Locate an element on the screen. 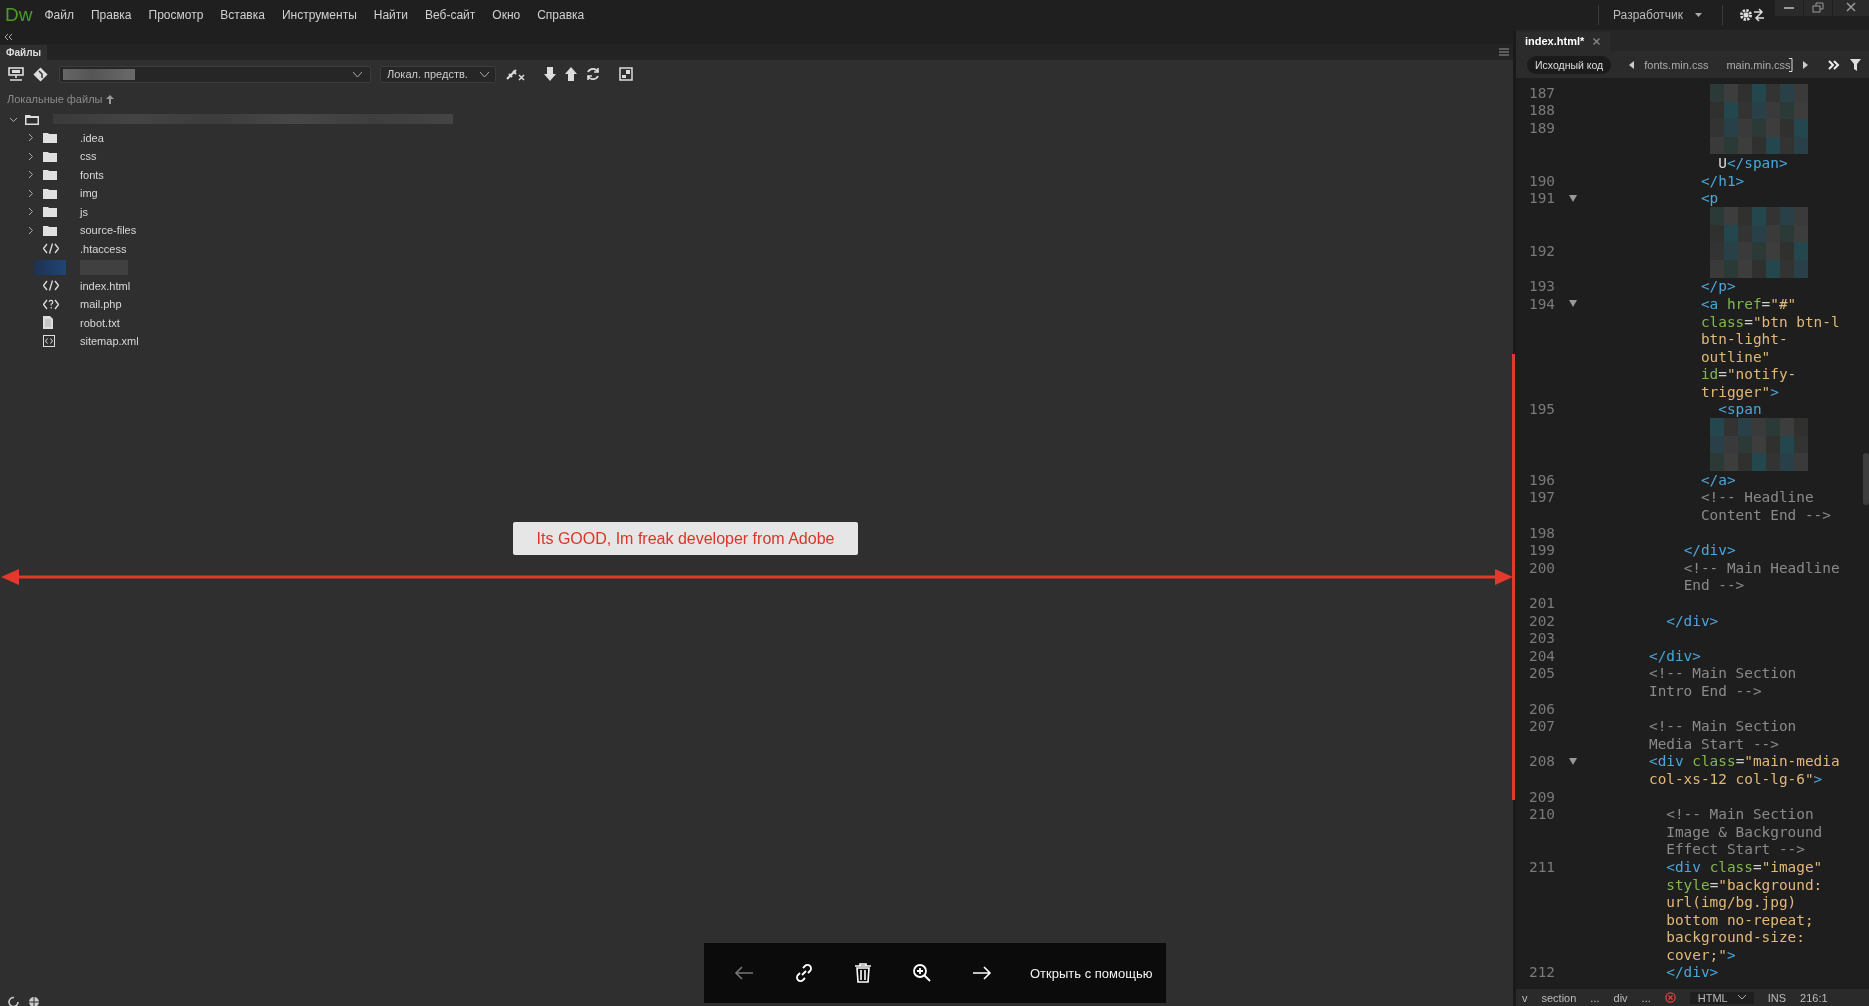  code-line: url(img/bg.jpg) is located at coordinates (1731, 902).